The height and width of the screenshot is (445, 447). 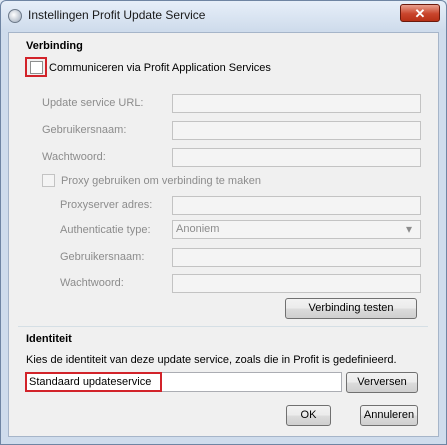 I want to click on identiteit-value: Standaard updateservice, so click(x=90, y=382).